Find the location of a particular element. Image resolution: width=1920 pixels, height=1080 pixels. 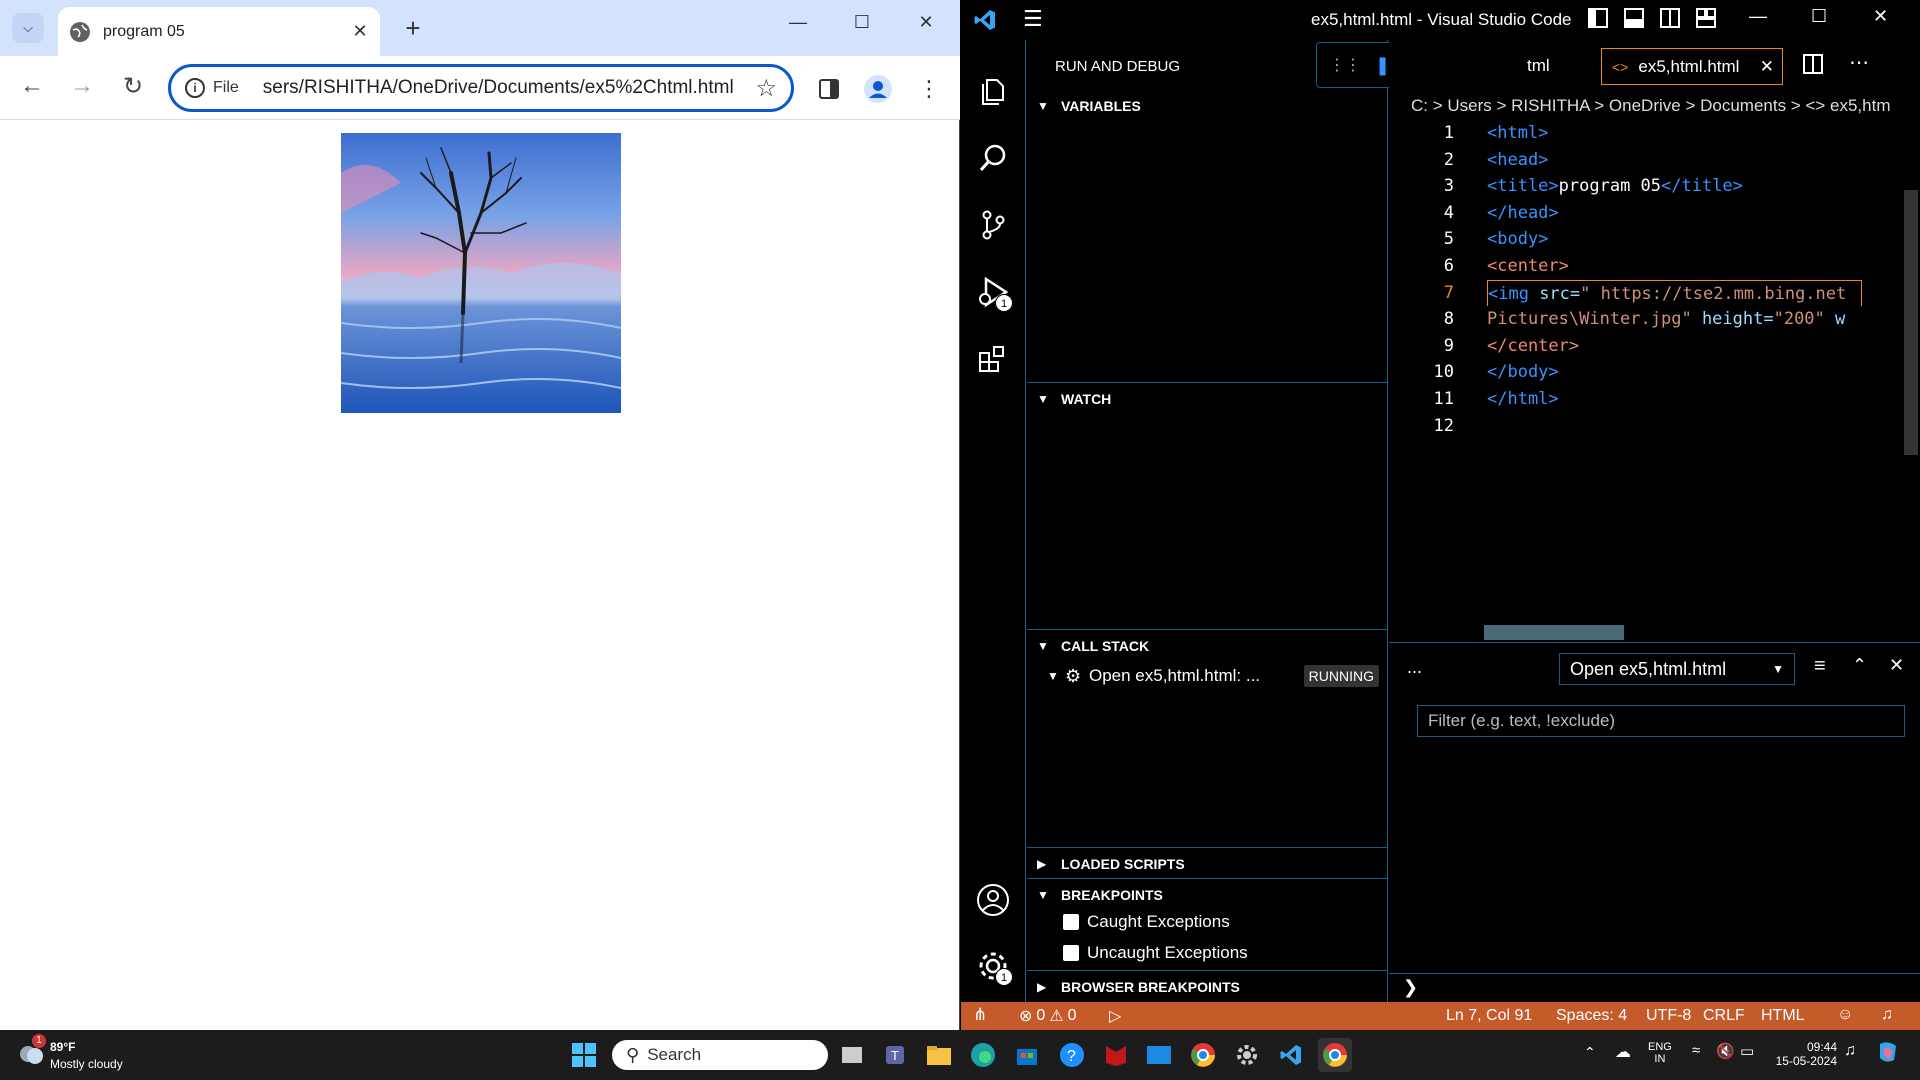

problems-indicator: ⊗ 0 ⚠ 0 is located at coordinates (1048, 1016).